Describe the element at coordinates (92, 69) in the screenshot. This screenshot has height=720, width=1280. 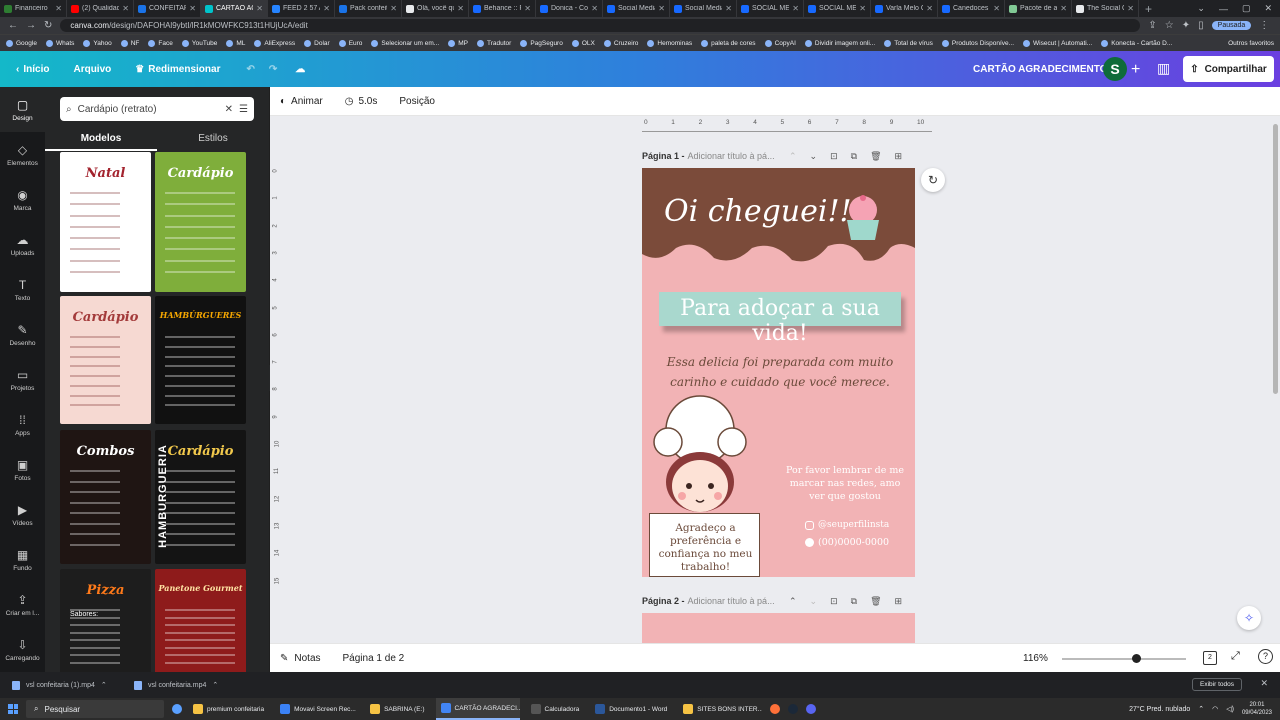
I see `file-menu-button: Arquivo` at that location.